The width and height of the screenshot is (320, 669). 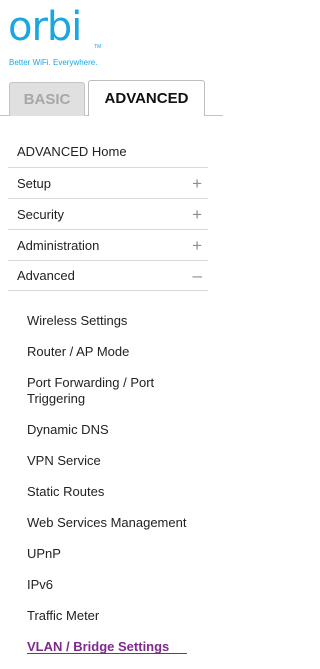 What do you see at coordinates (107, 653) in the screenshot?
I see `active-item-underline` at bounding box center [107, 653].